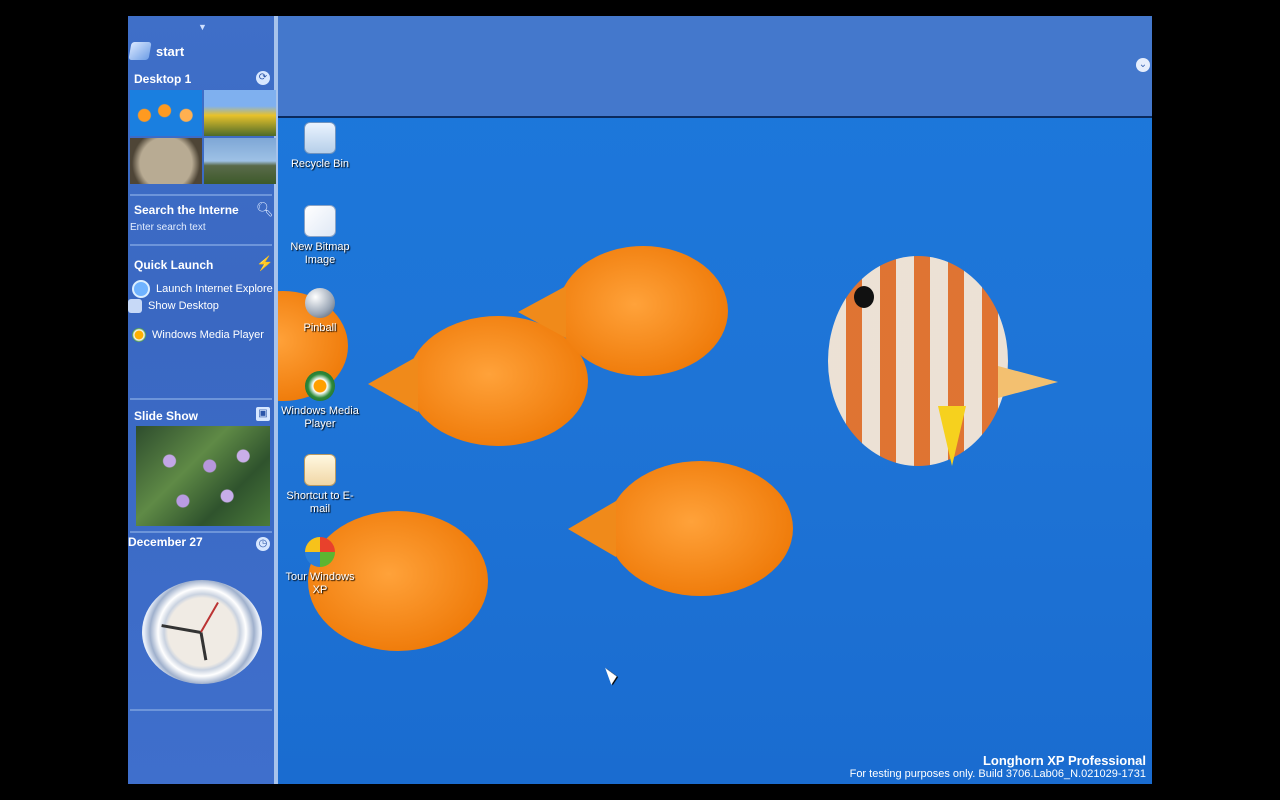 The image size is (1280, 800). Describe the element at coordinates (181, 629) in the screenshot. I see `clock-minute-hand` at that location.